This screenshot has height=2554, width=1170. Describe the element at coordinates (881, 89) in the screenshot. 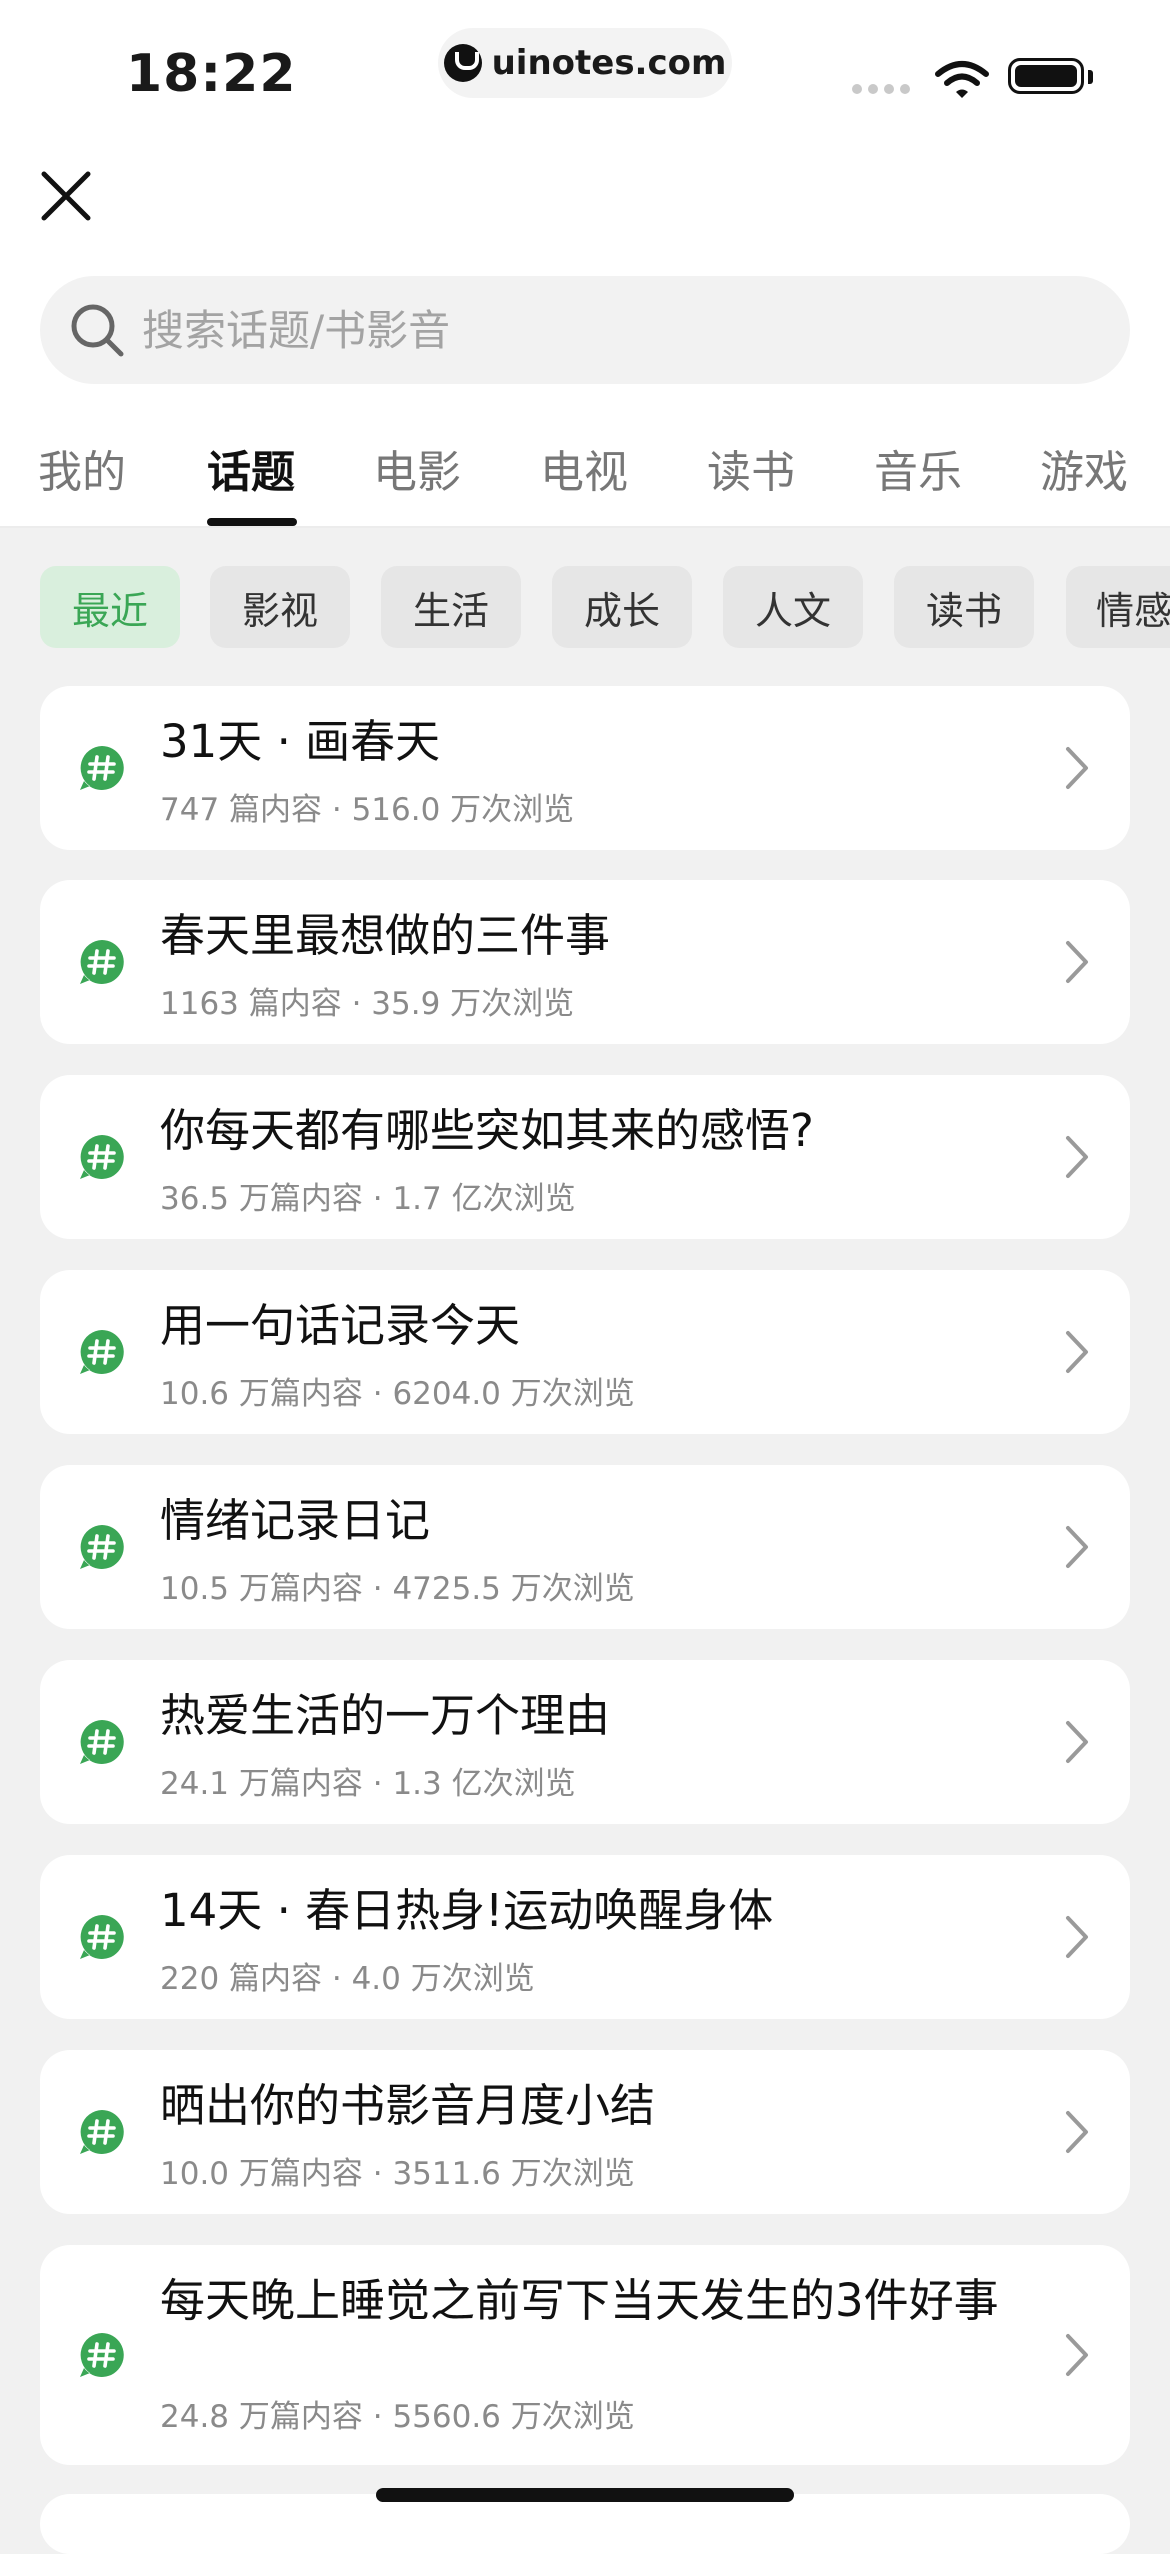

I see `cellular-signal-icon` at that location.